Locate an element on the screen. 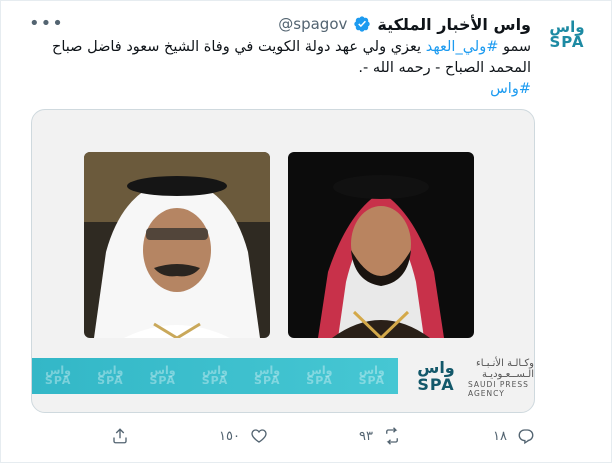  verified-badge-icon is located at coordinates (362, 24).